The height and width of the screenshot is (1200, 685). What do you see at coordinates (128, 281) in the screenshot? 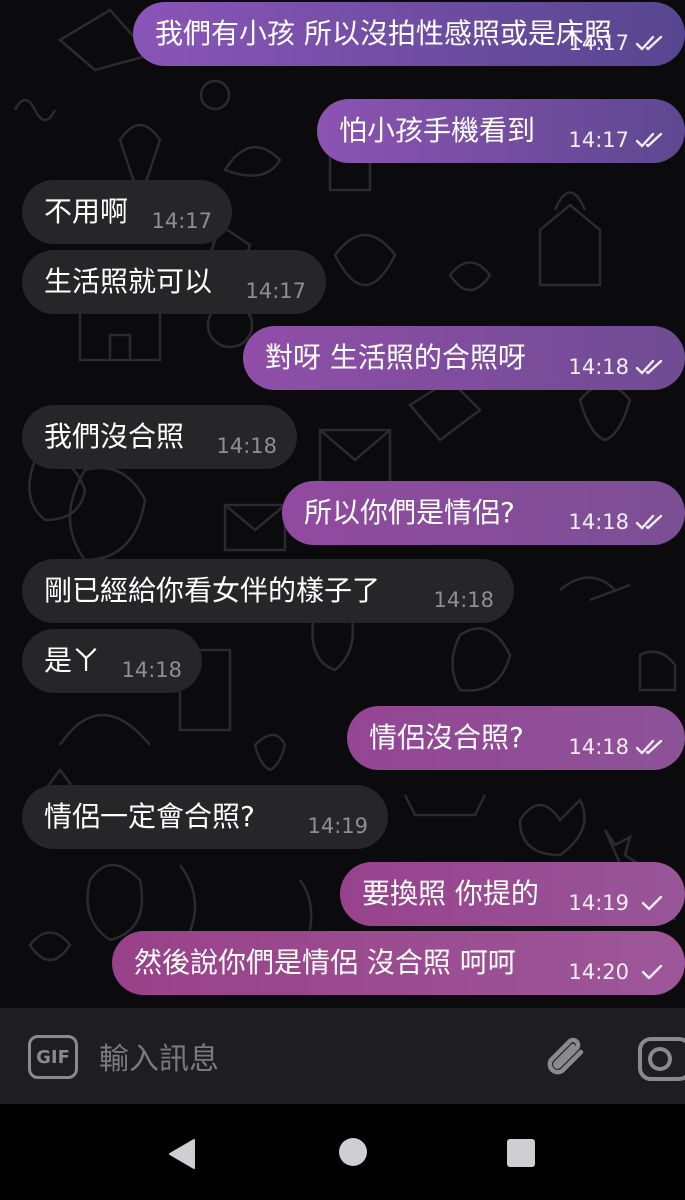
I see `message-text: 生活照就可以` at bounding box center [128, 281].